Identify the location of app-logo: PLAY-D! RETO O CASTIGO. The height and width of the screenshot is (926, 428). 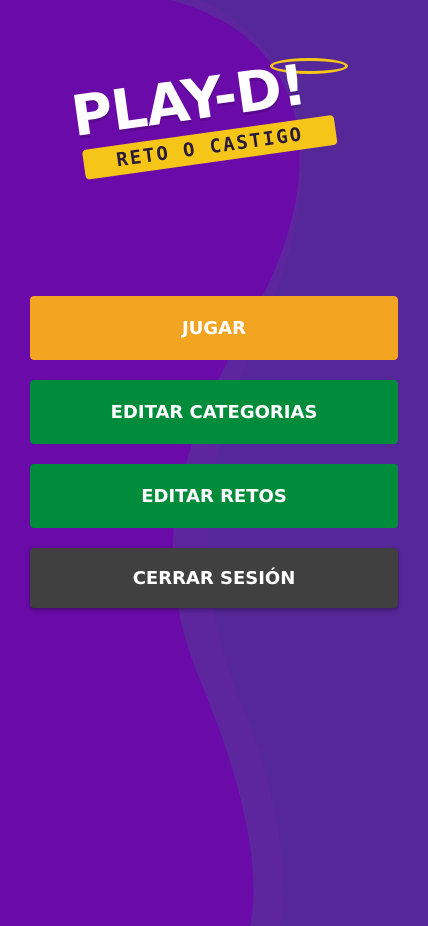
(215, 129).